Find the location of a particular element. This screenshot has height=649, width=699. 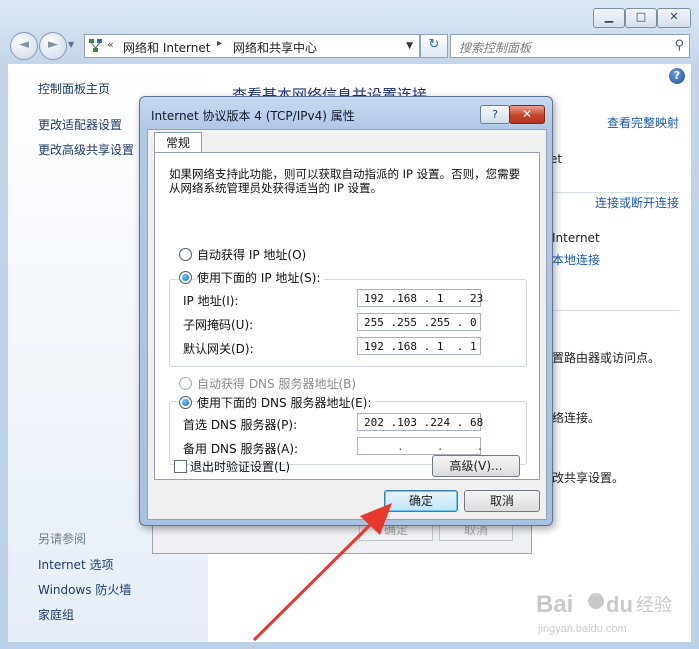

sidebar-link-windows-firewall: Windows 防火墙 is located at coordinates (84, 589).